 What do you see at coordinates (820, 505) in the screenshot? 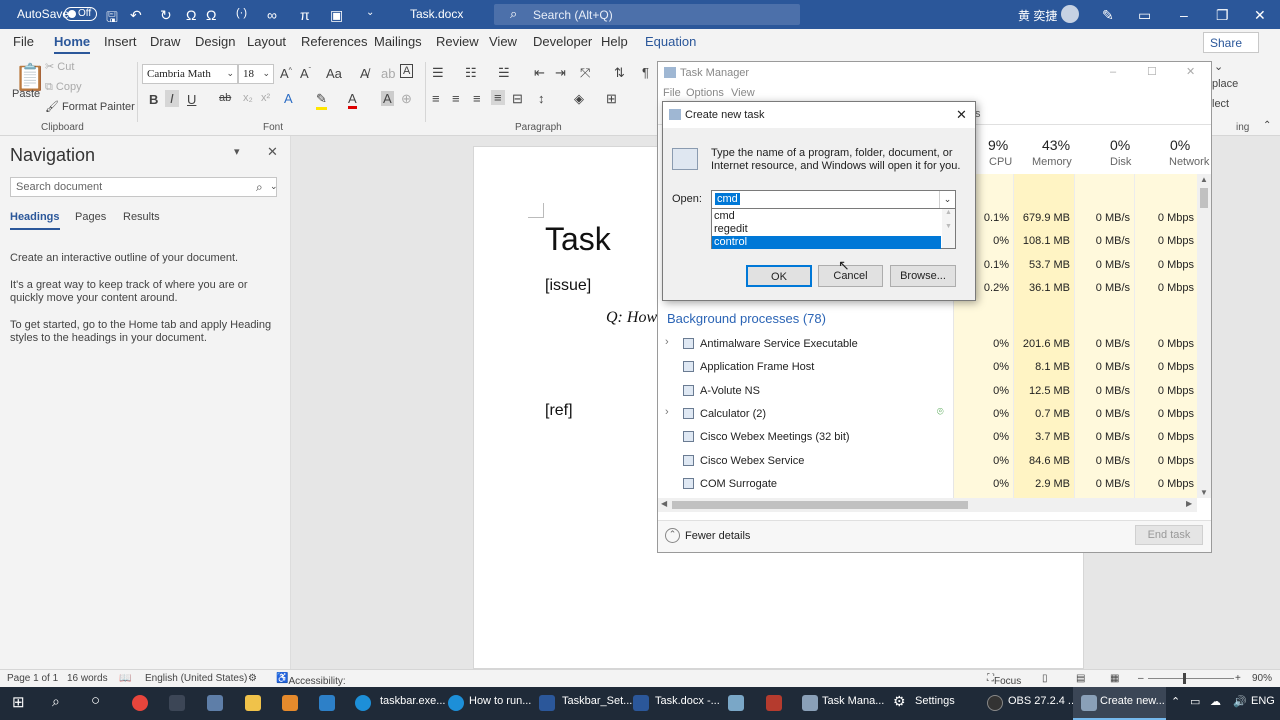
I see `scroll-thumb` at bounding box center [820, 505].